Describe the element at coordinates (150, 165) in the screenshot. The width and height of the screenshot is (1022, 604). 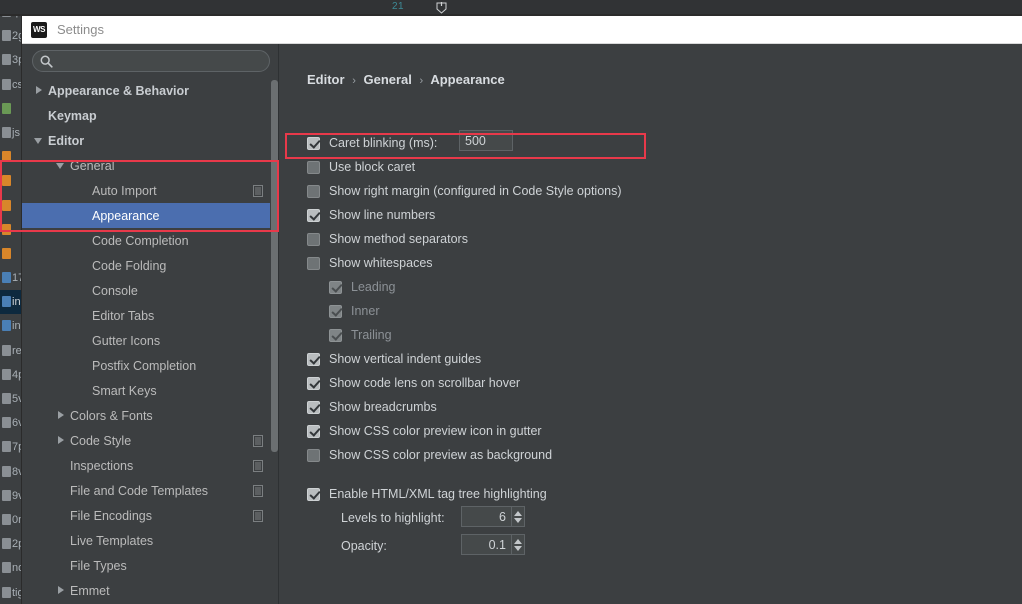
I see `sidebar-item-general: General` at that location.